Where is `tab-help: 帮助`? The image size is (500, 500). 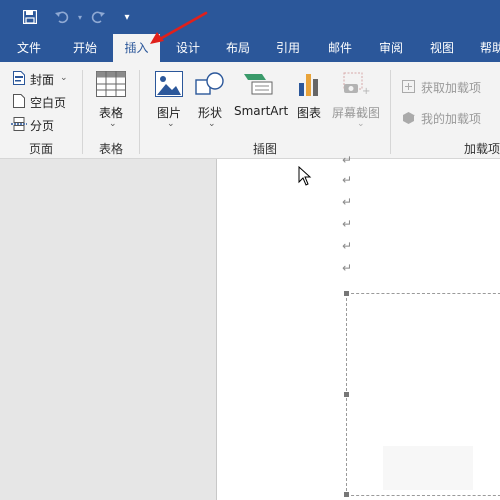 tab-help: 帮助 is located at coordinates (487, 48).